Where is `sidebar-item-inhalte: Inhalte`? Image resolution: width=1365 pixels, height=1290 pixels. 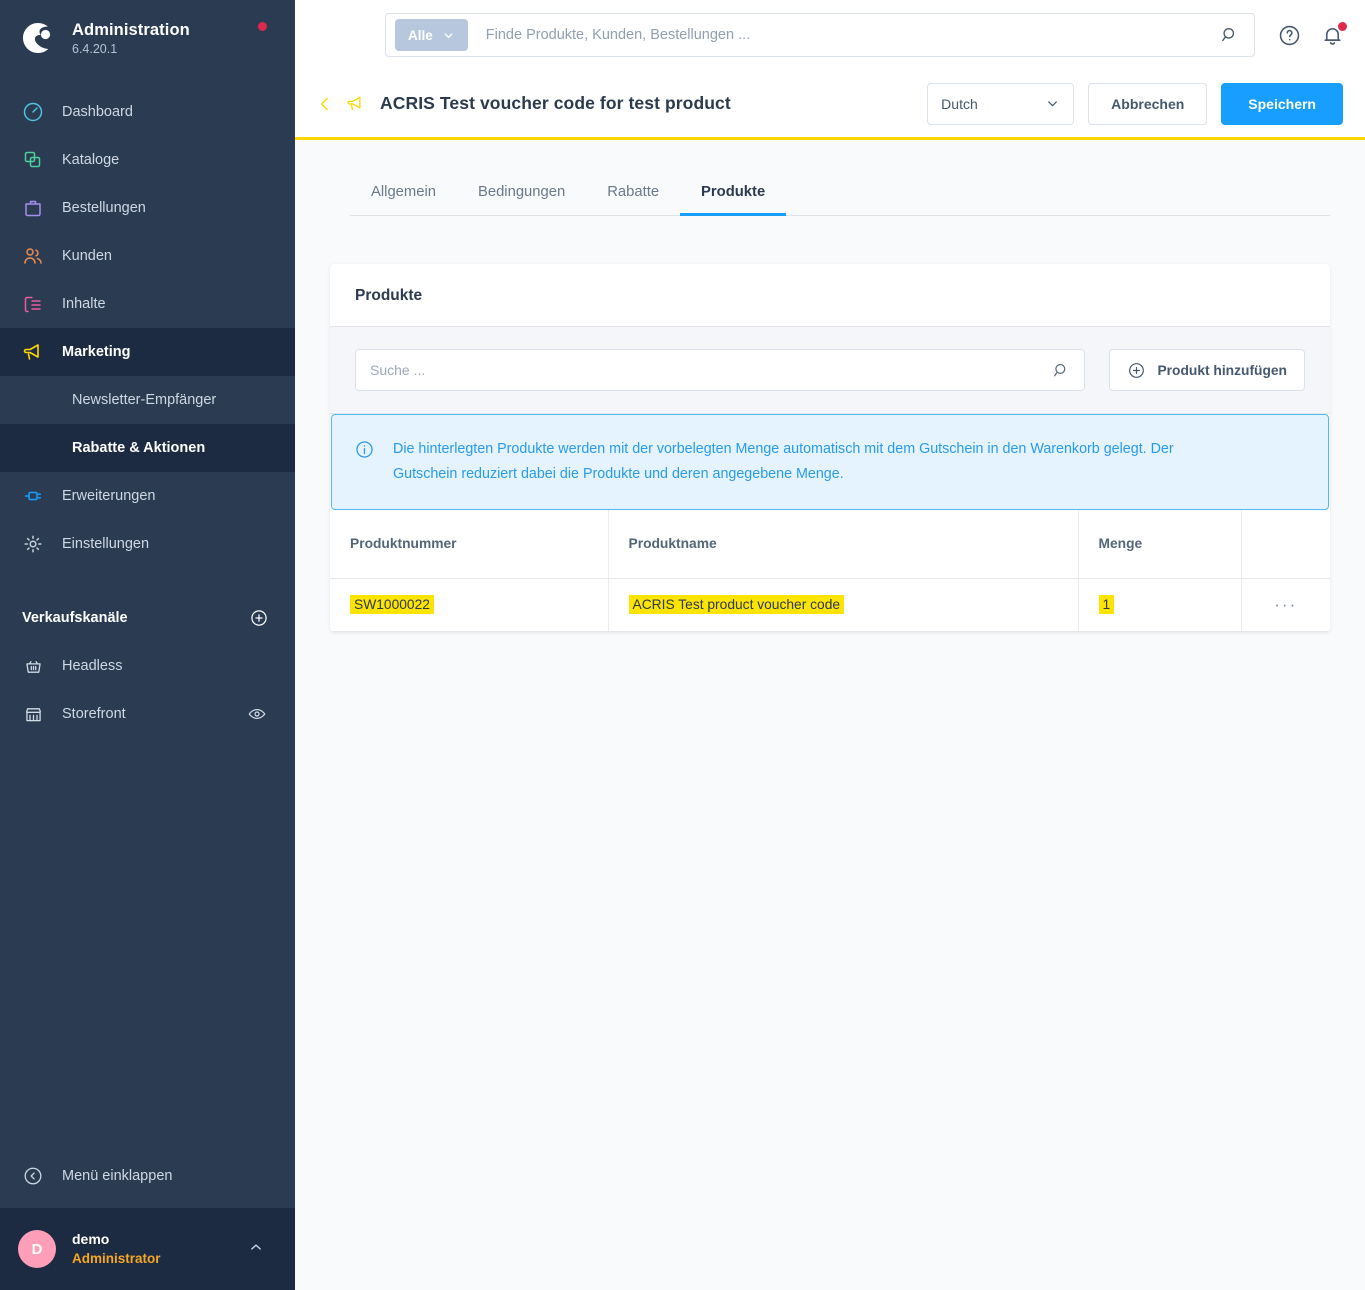 sidebar-item-inhalte: Inhalte is located at coordinates (147, 304).